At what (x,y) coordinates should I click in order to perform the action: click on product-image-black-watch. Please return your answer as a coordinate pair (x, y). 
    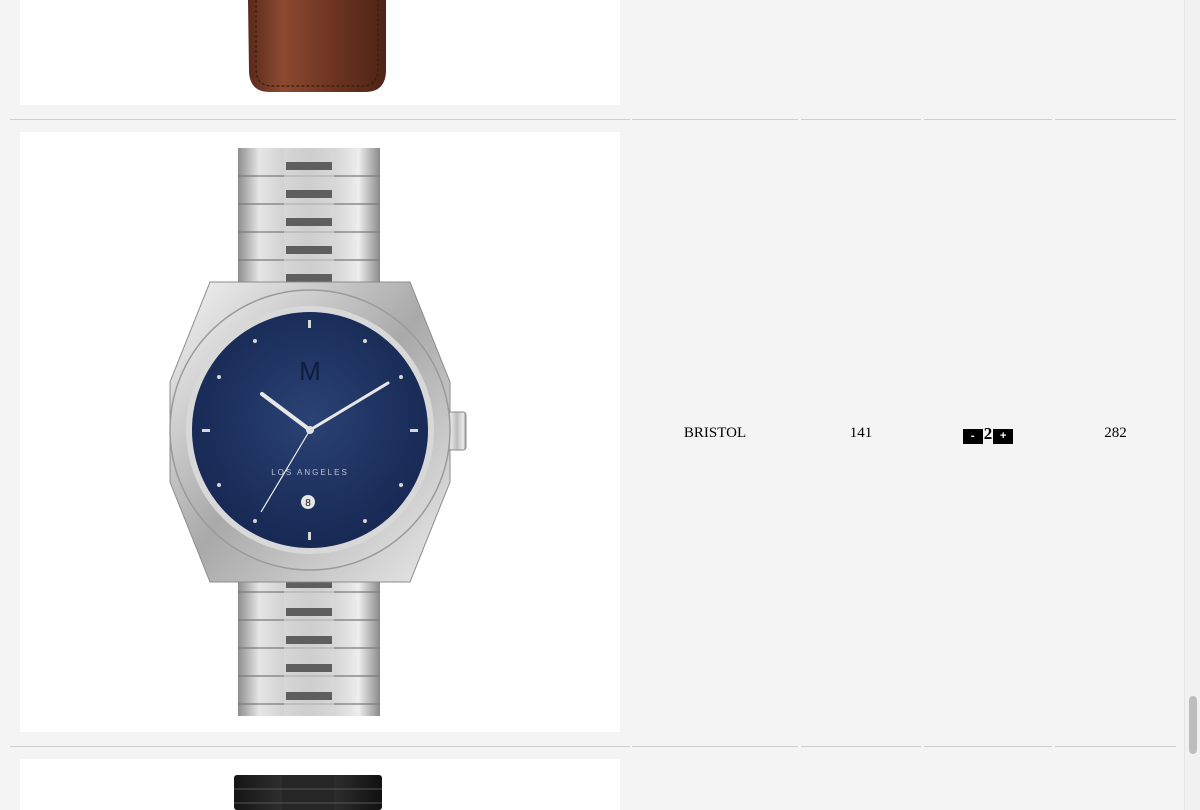
    Looking at the image, I should click on (320, 784).